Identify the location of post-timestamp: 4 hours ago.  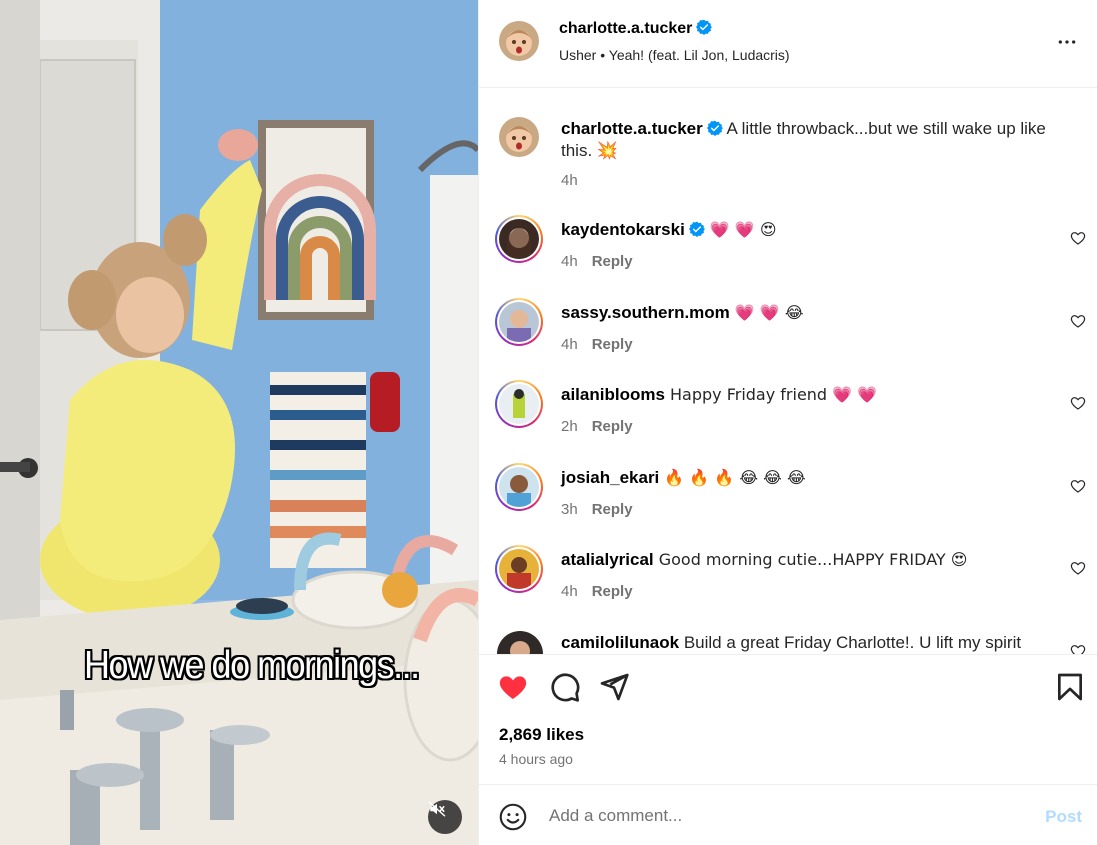
(536, 759).